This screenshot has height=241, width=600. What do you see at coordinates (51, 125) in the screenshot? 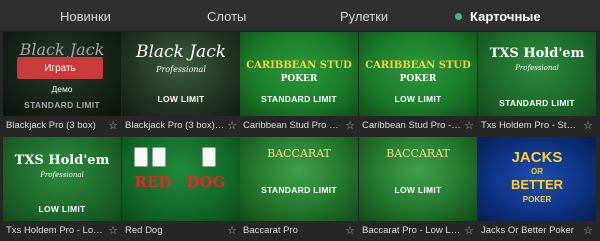
I see `game-name: Blackjack Pro (3 box)` at bounding box center [51, 125].